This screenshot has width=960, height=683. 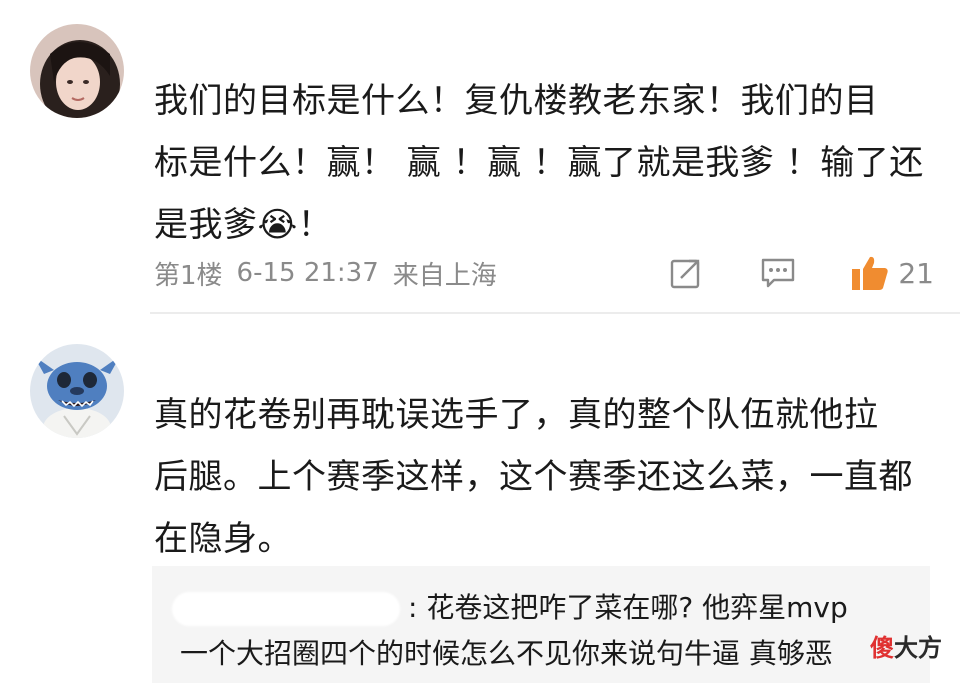 I want to click on comment-line: 我们的目标是什么！复仇楼教老东家！我们的目, so click(x=516, y=101).